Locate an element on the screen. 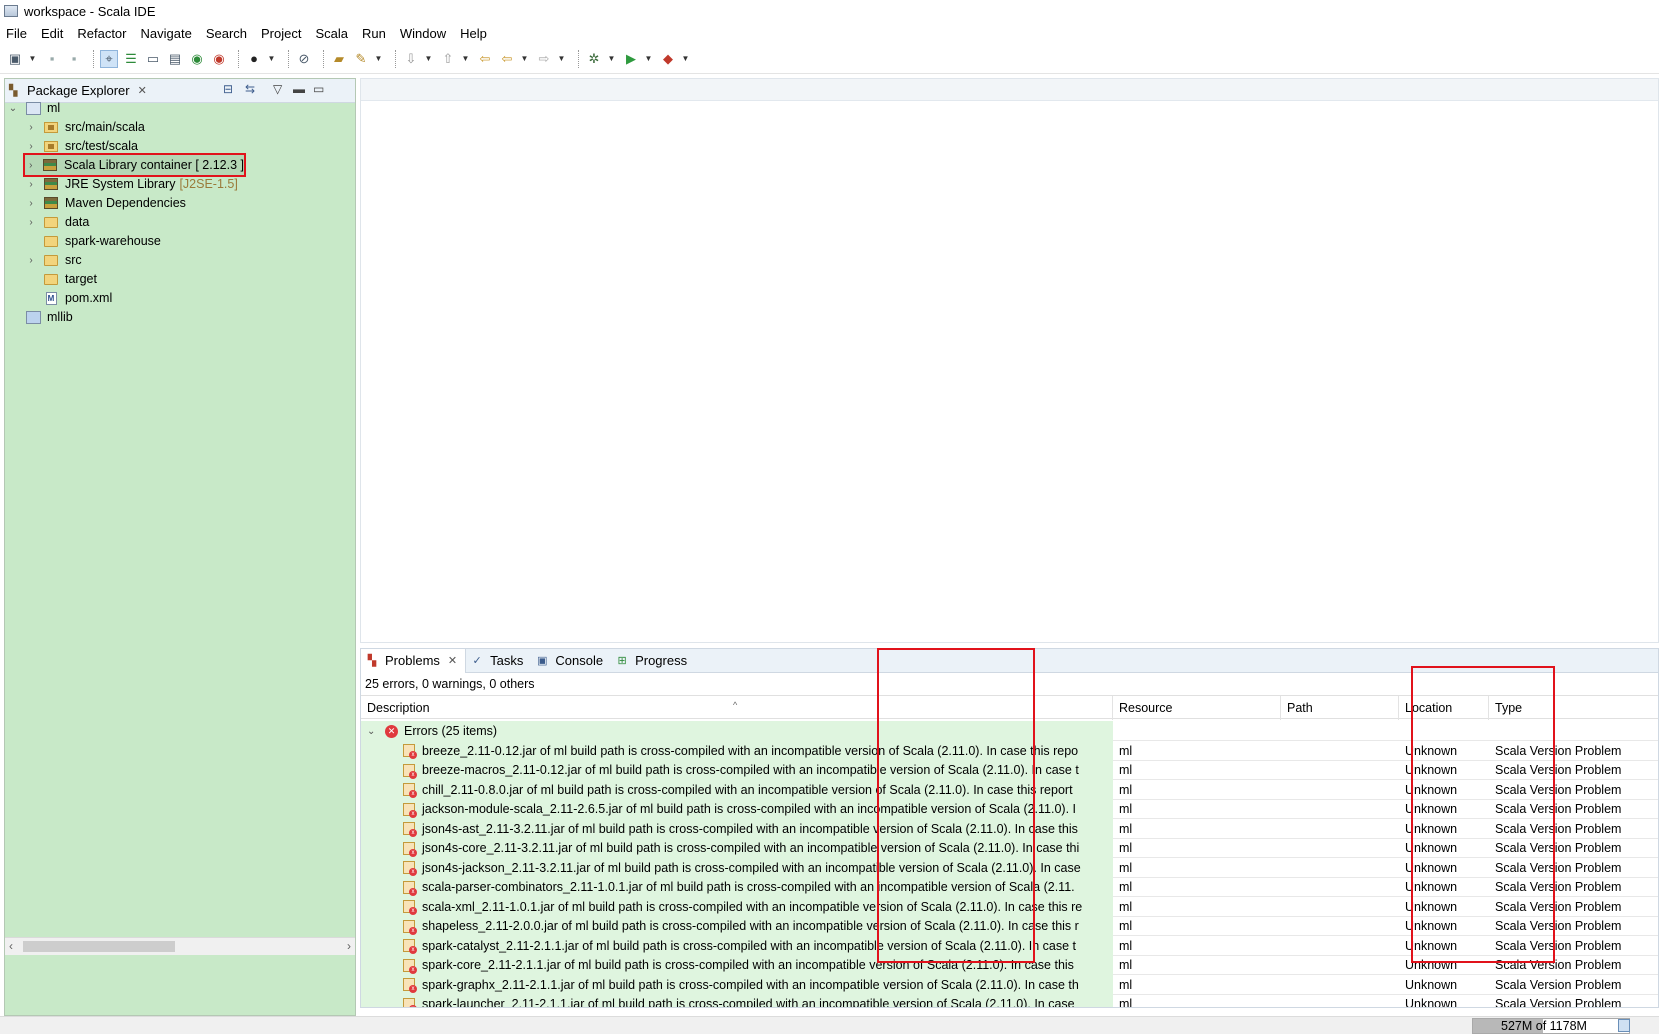 The image size is (1659, 1034). tree-item-mllib: mllib is located at coordinates (40, 317).